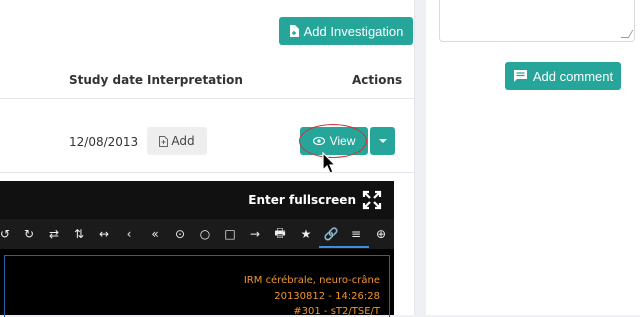 The image size is (640, 317). Describe the element at coordinates (336, 311) in the screenshot. I see `overlay-series-info: #301 - sT2/TSE/T` at that location.